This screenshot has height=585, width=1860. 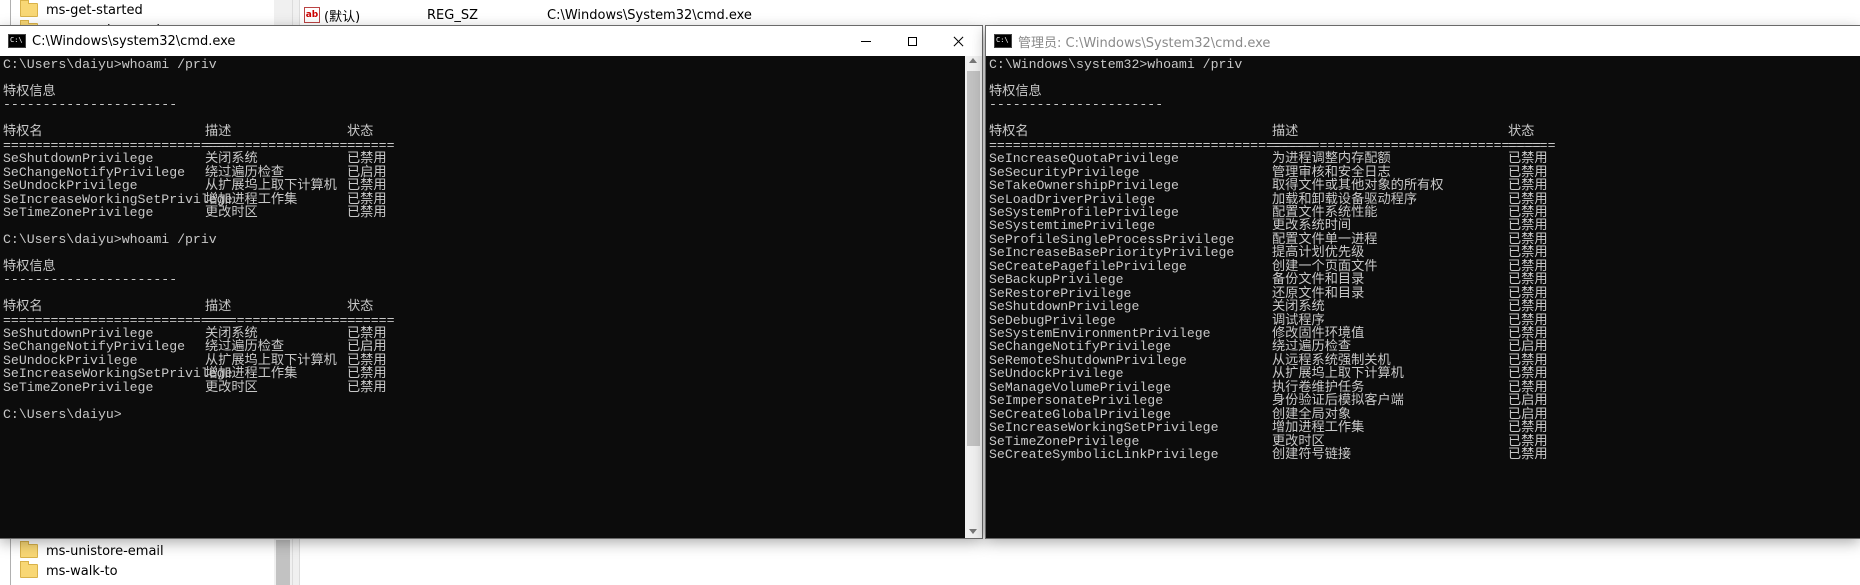 I want to click on minimize-button, so click(x=866, y=41).